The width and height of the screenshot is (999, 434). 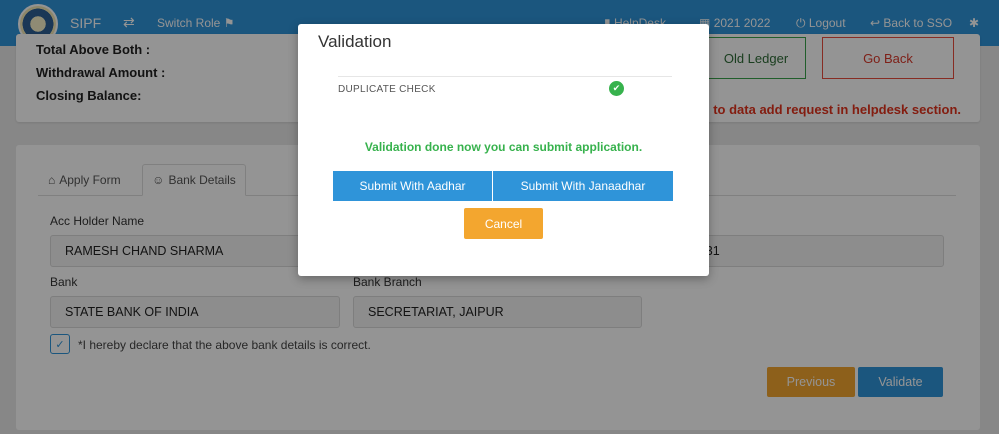 What do you see at coordinates (583, 186) in the screenshot?
I see `submit-with-janaadhar-button: Submit With Janaadhar` at bounding box center [583, 186].